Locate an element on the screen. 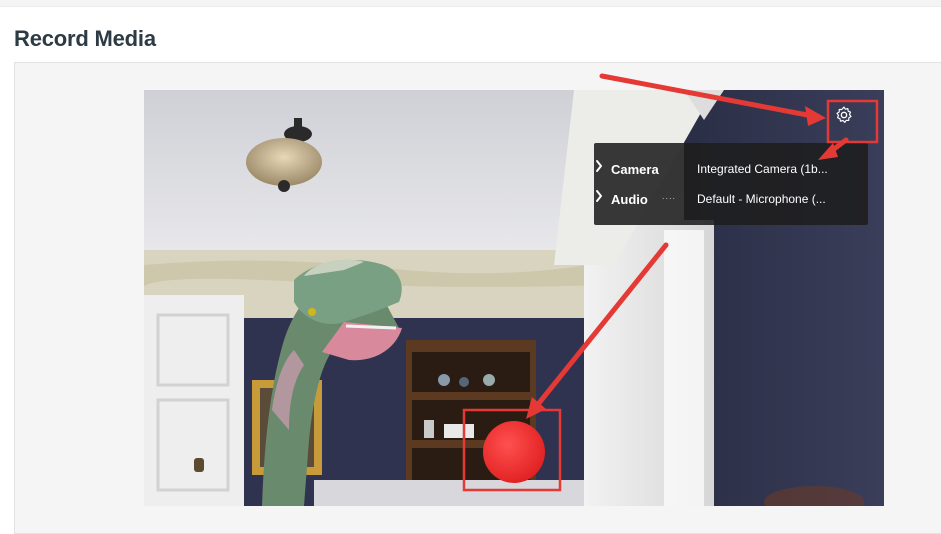 This screenshot has width=941, height=534. top-divider is located at coordinates (470, 3).